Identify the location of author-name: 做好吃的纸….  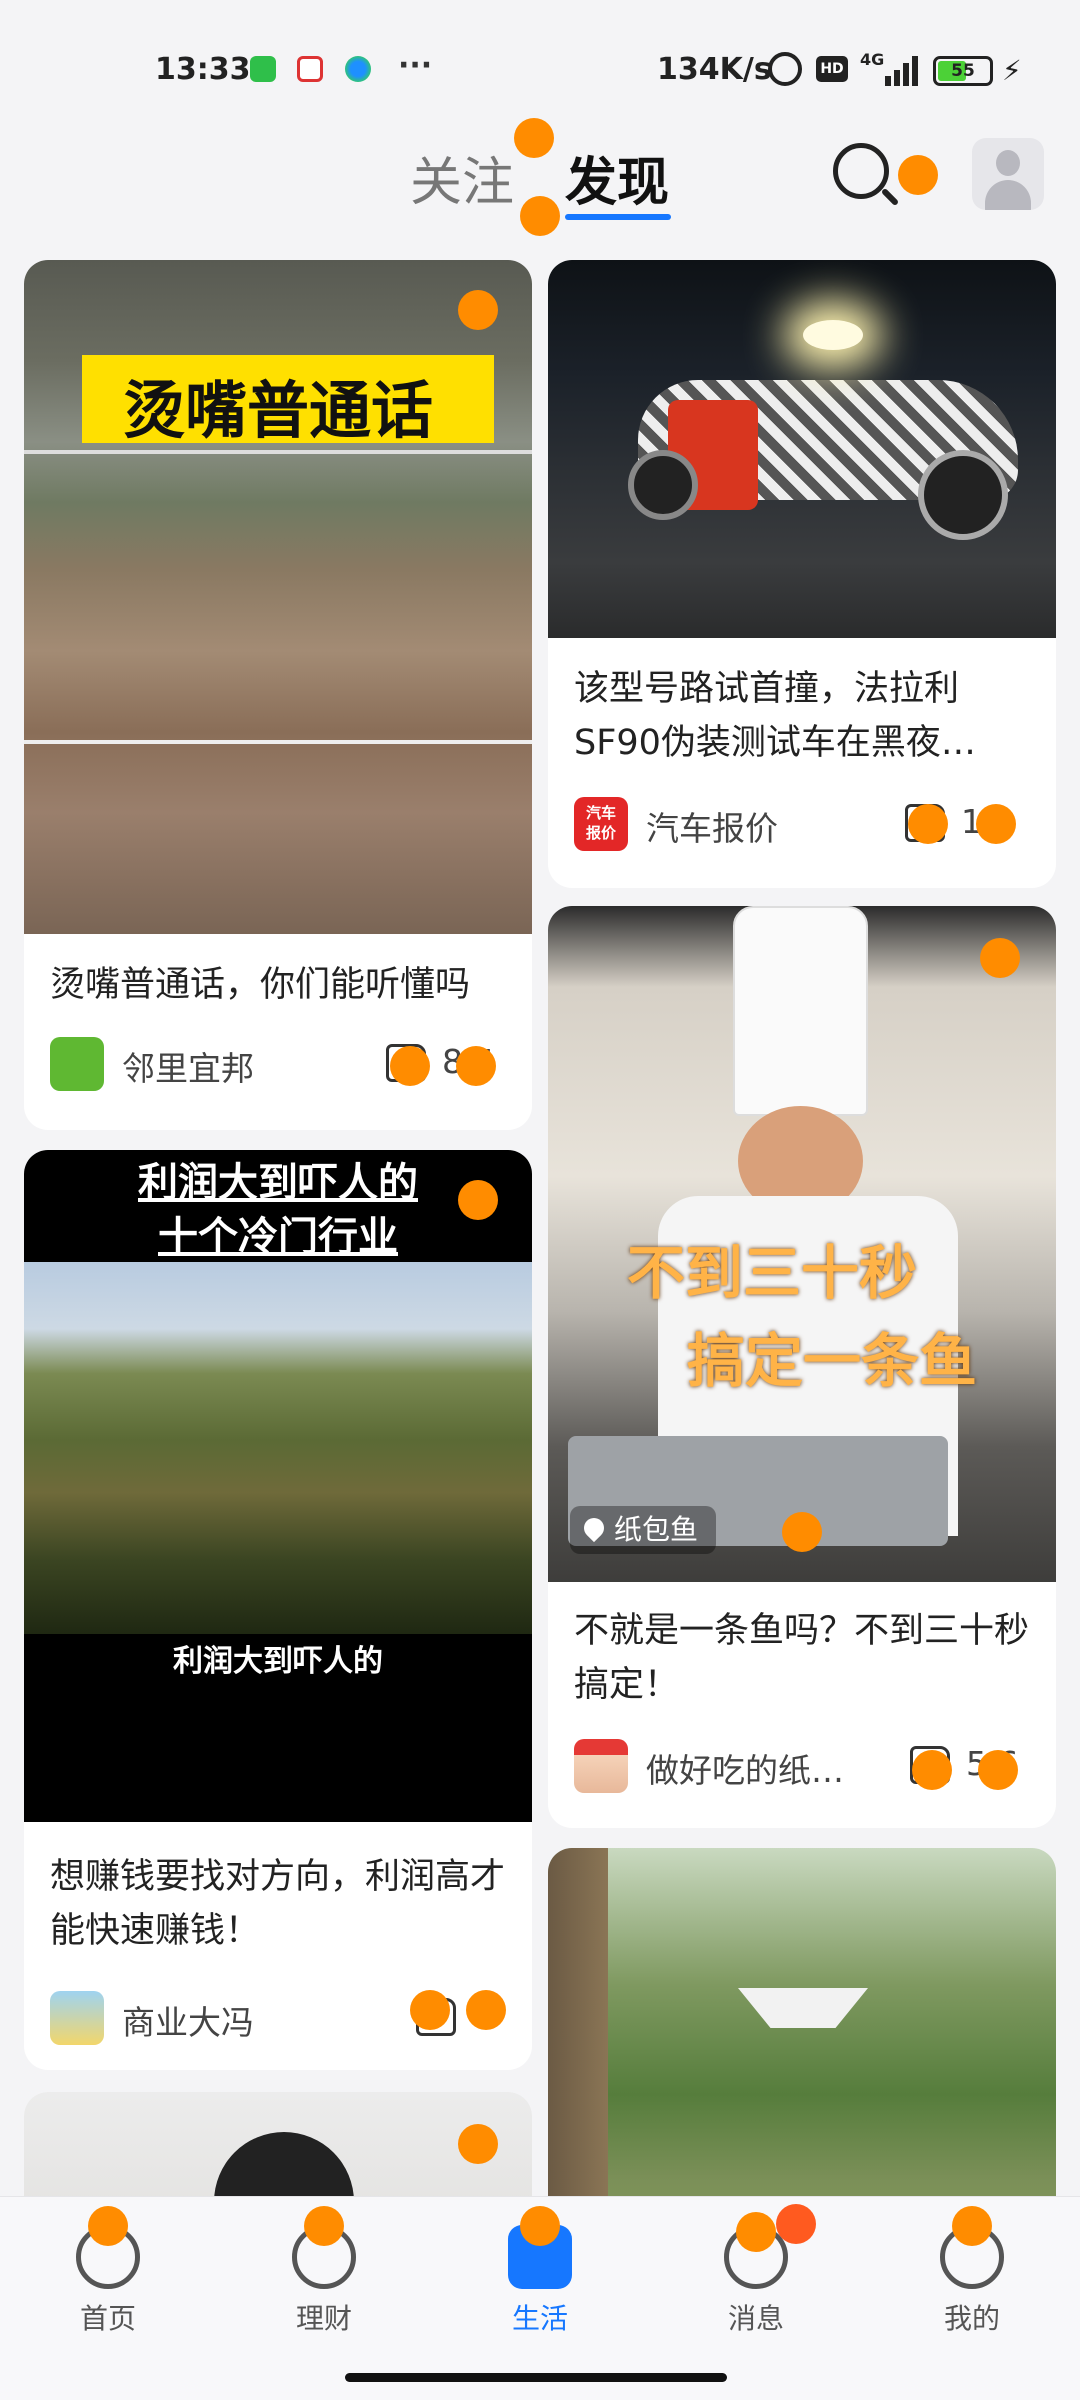
(745, 1770).